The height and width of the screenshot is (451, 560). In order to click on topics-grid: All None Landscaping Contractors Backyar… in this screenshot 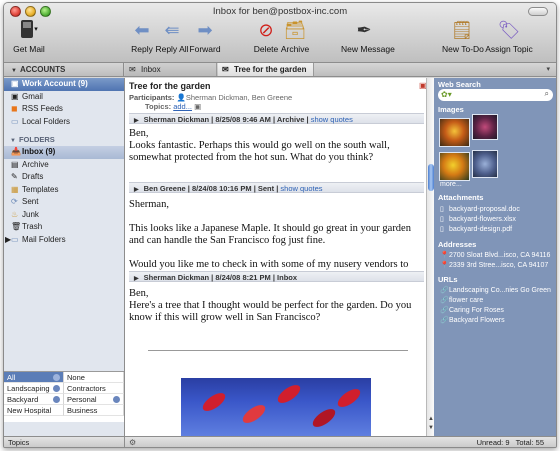, I will do `click(64, 396)`.